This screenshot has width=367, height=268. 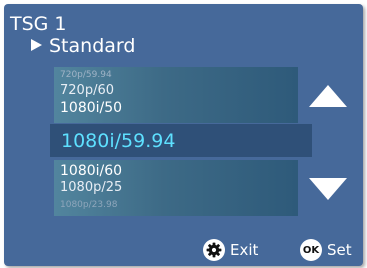 I want to click on triangle-down-icon, so click(x=328, y=189).